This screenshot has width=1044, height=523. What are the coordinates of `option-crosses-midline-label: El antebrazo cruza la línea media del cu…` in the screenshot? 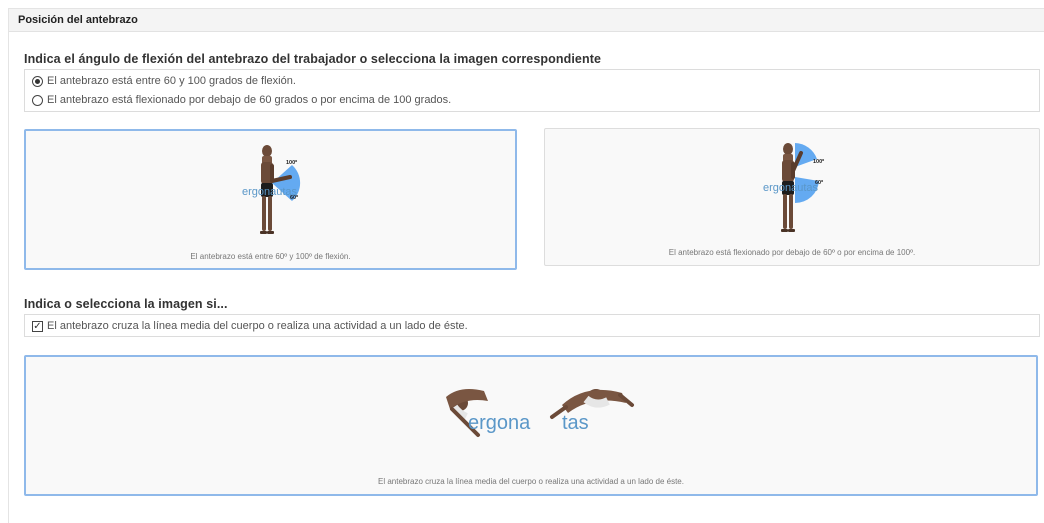 It's located at (257, 326).